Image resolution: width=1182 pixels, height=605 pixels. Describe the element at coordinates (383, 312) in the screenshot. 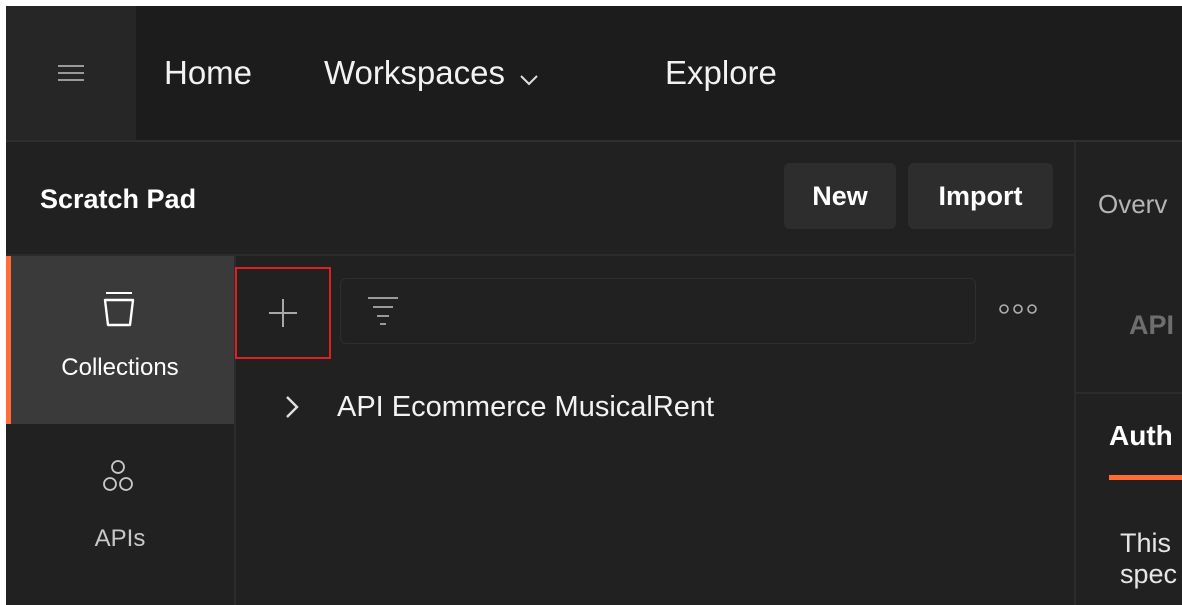

I see `filter-icon` at that location.